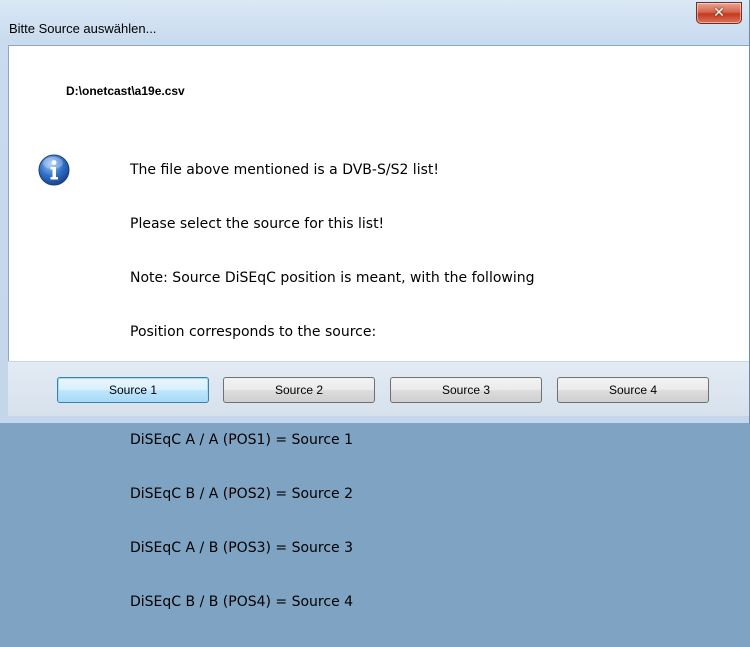 The width and height of the screenshot is (750, 647). I want to click on source-1-button: Source 1, so click(133, 390).